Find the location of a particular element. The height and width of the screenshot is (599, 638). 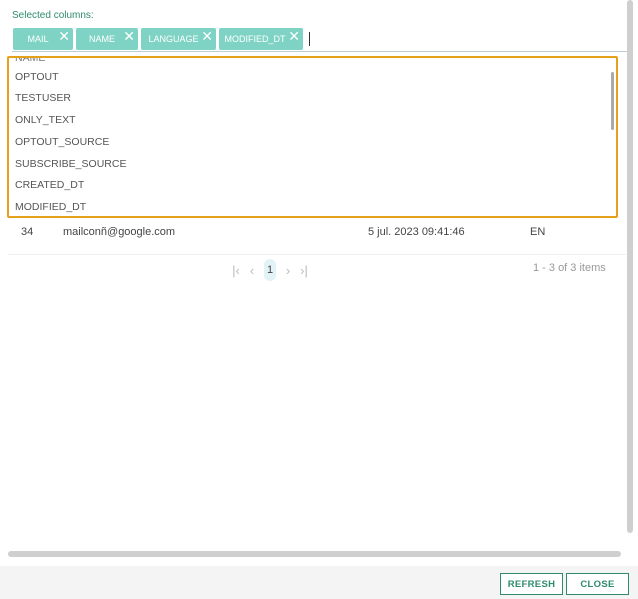

chip-name: NAME ✕ is located at coordinates (107, 39).